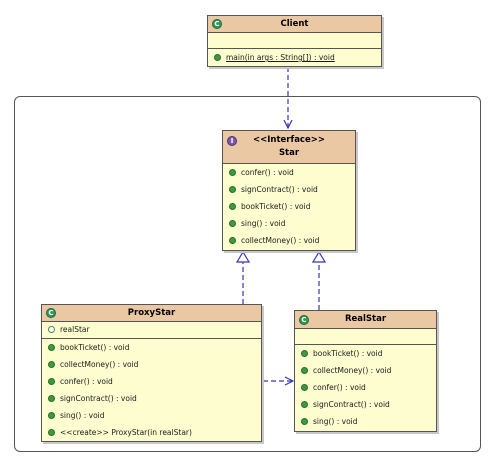 The height and width of the screenshot is (458, 499). I want to click on realstar-operation-label: sing() : void, so click(335, 421).